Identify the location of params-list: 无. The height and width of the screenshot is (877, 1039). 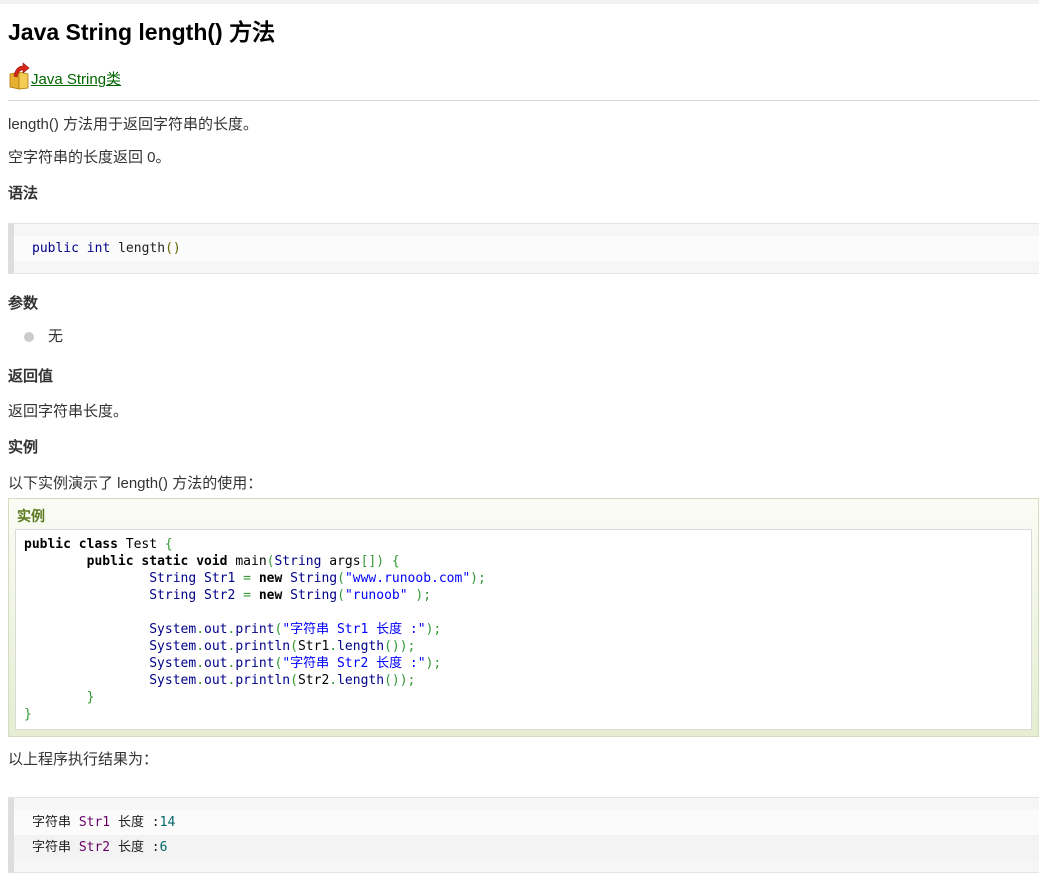
(523, 337).